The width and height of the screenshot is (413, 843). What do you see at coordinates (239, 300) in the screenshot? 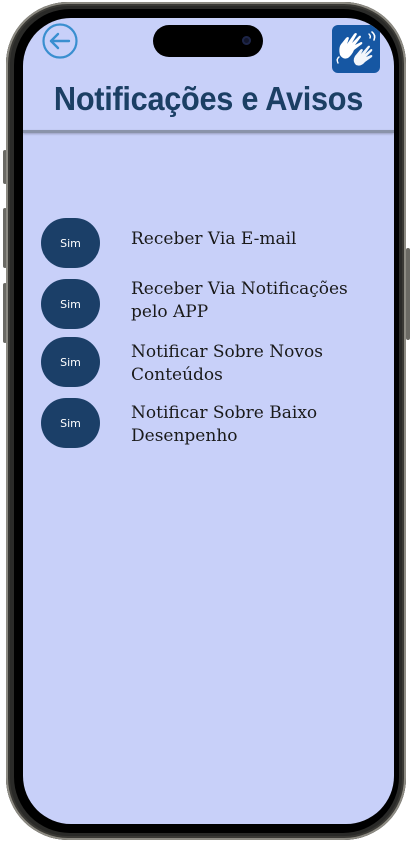
I see `app-notification-label: Receber Via Notificações pelo APP` at bounding box center [239, 300].